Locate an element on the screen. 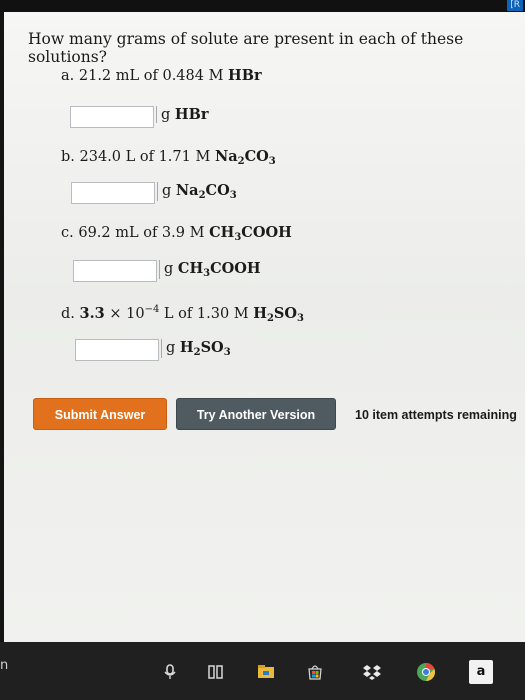 Image resolution: width=525 pixels, height=700 pixels. part-c-letter: c. is located at coordinates (67, 233).